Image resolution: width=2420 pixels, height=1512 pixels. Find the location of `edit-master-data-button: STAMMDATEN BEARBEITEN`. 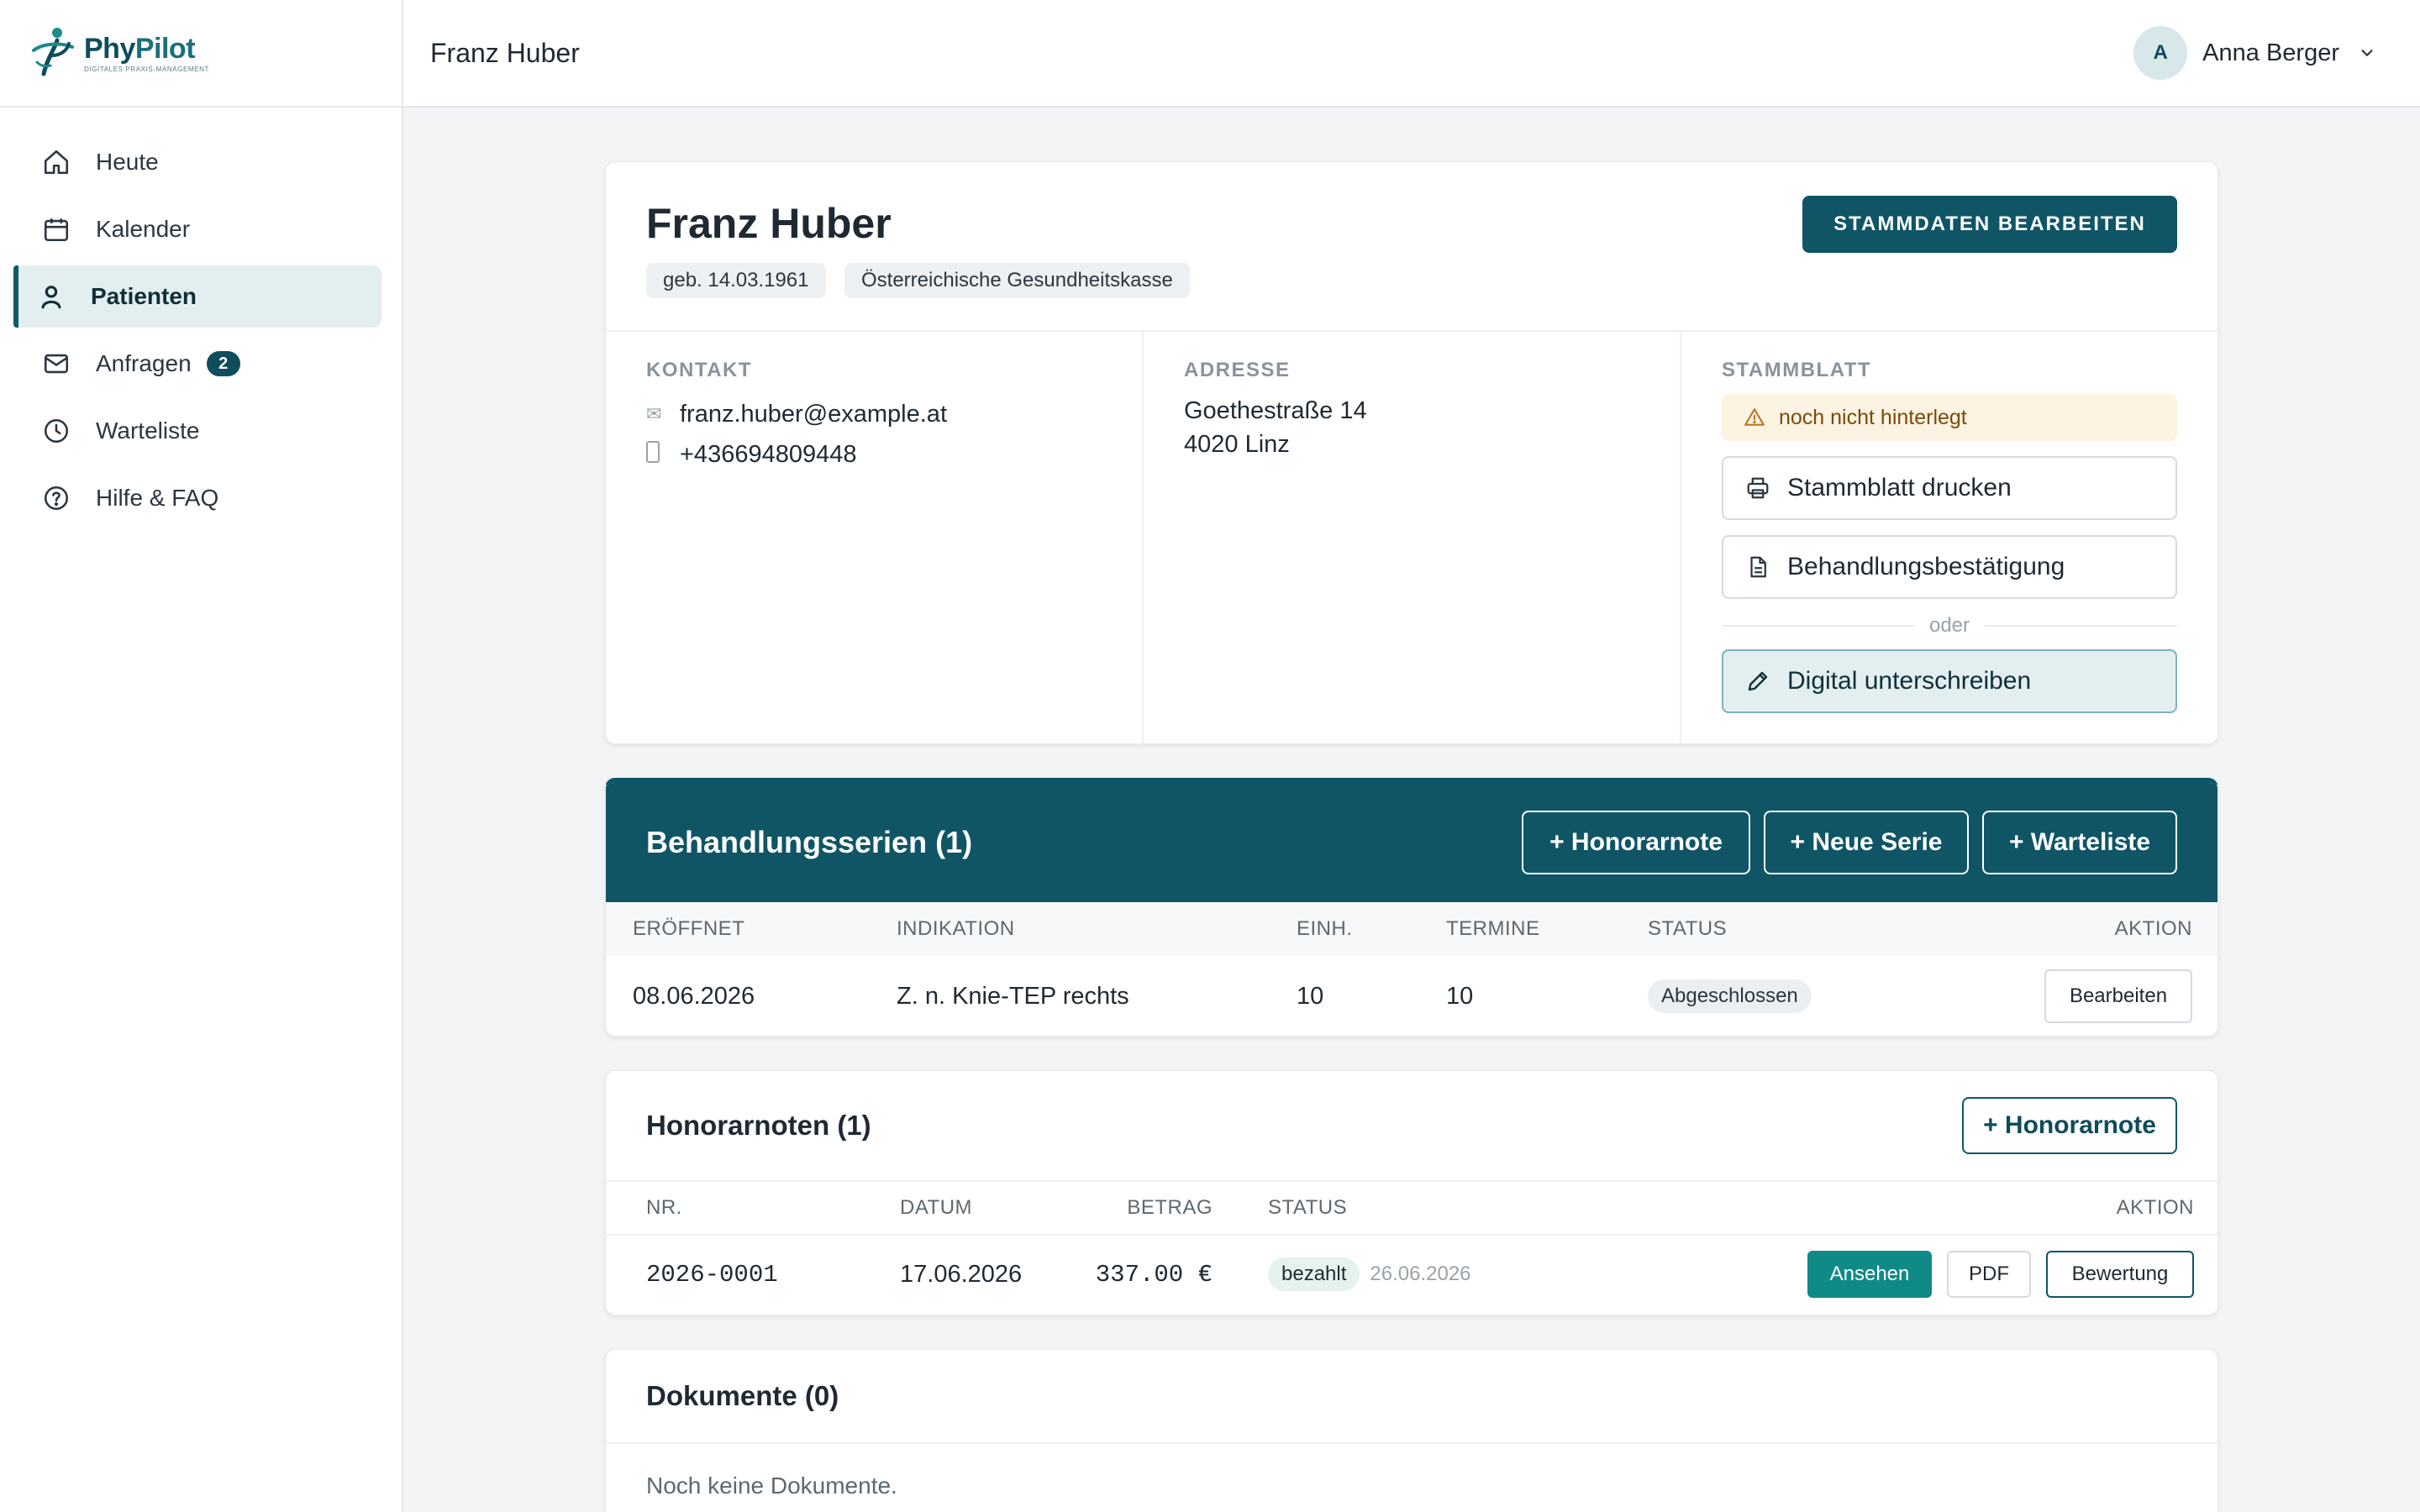

edit-master-data-button: STAMMDATEN BEARBEITEN is located at coordinates (1989, 224).